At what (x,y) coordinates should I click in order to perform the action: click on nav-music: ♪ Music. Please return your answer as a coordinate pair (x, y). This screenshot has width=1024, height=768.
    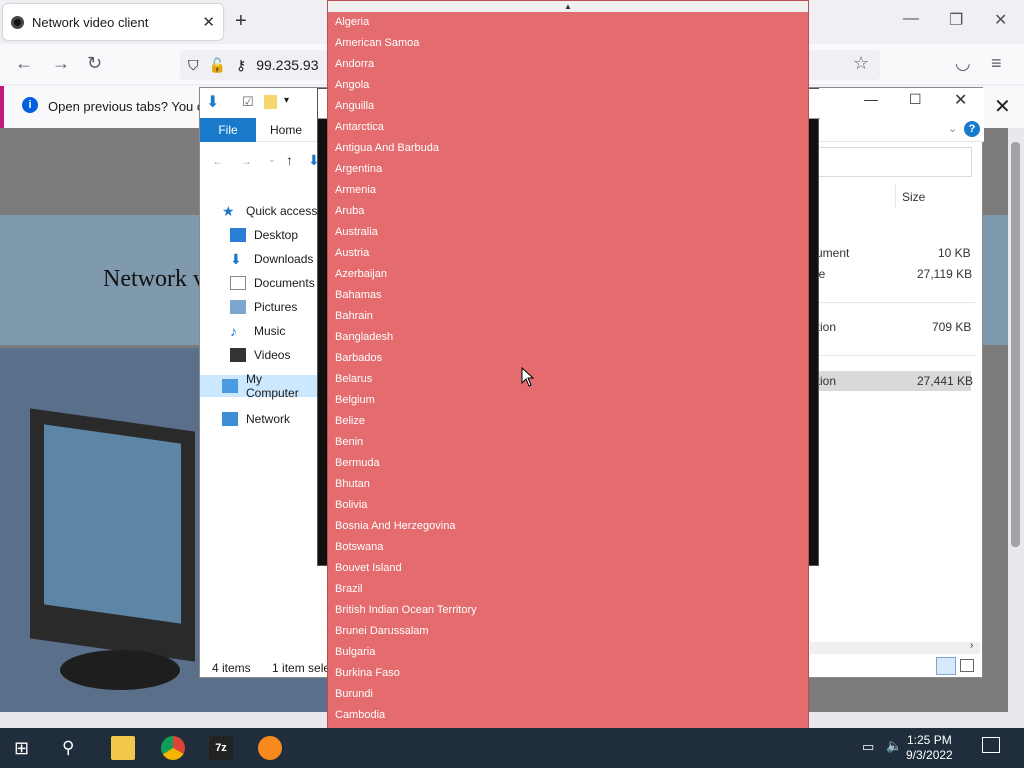
    Looking at the image, I should click on (257, 331).